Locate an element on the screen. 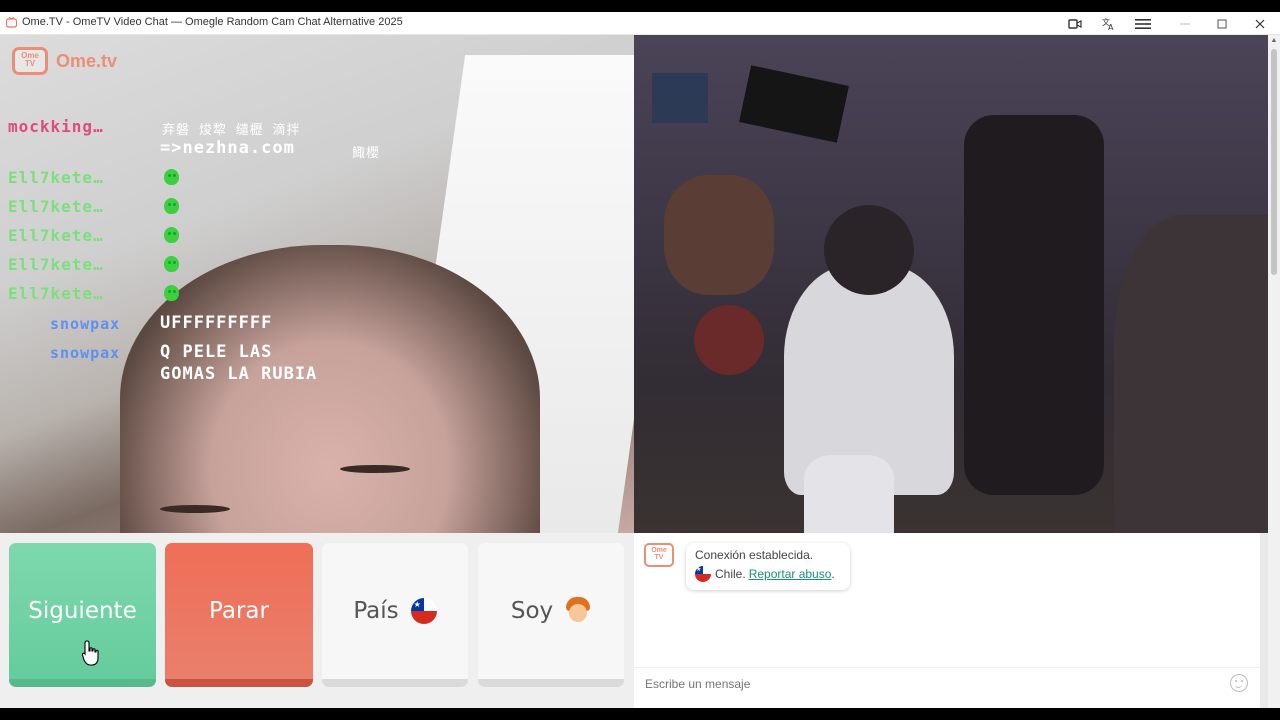  overlay-chat-text: 鯫櫻 is located at coordinates (366, 153).